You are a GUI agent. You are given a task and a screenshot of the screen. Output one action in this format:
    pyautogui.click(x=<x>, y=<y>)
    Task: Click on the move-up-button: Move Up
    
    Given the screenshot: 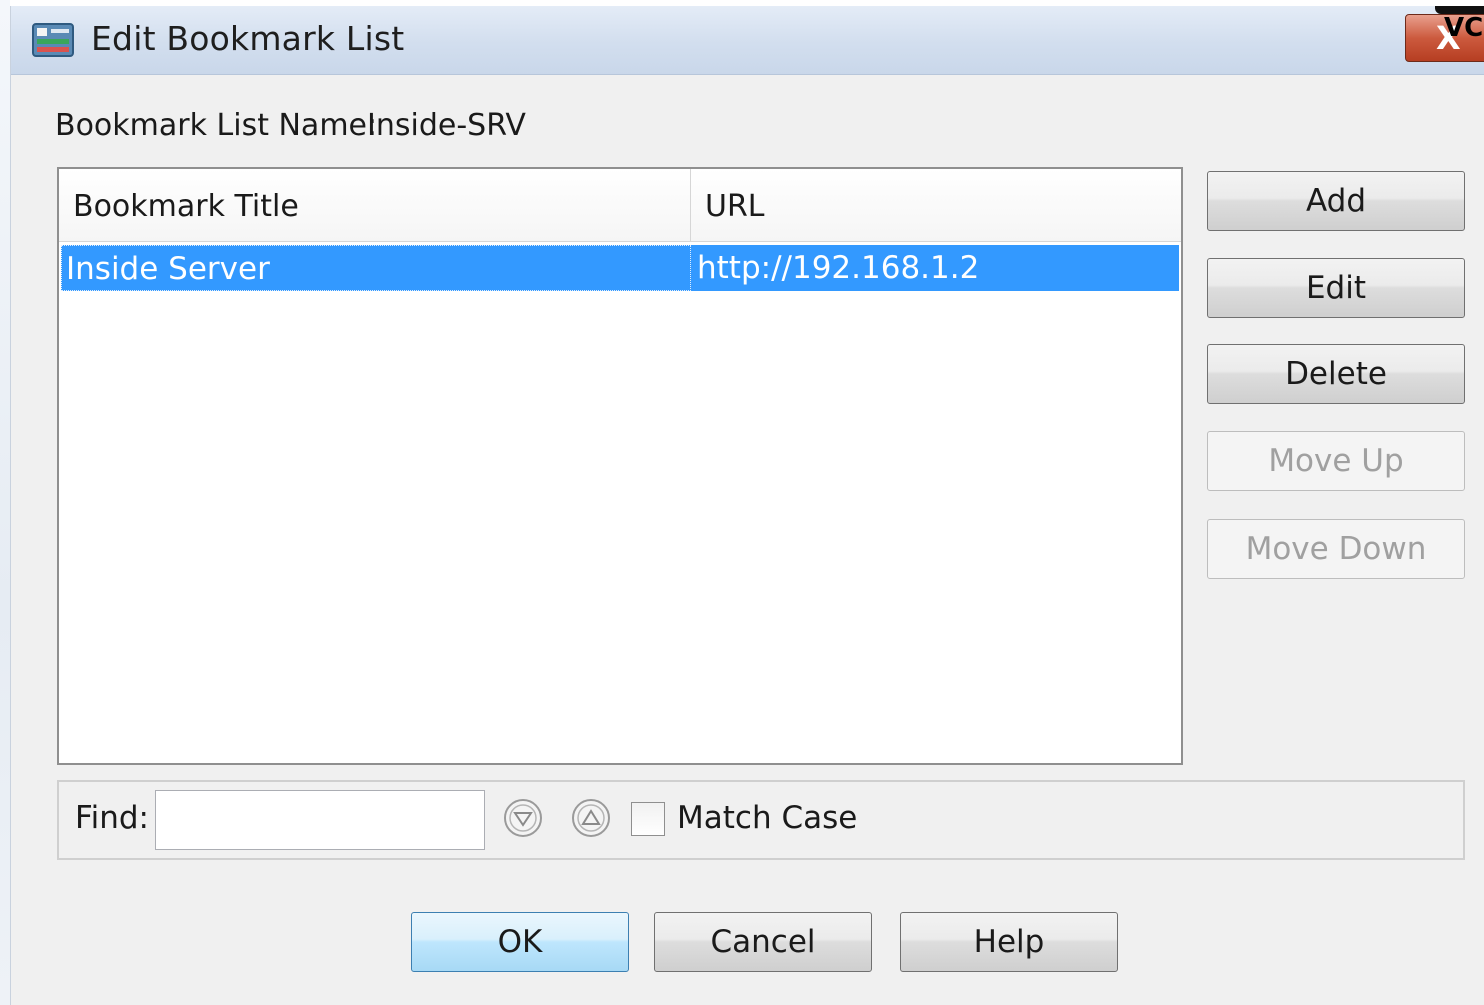 What is the action you would take?
    pyautogui.click(x=1336, y=461)
    